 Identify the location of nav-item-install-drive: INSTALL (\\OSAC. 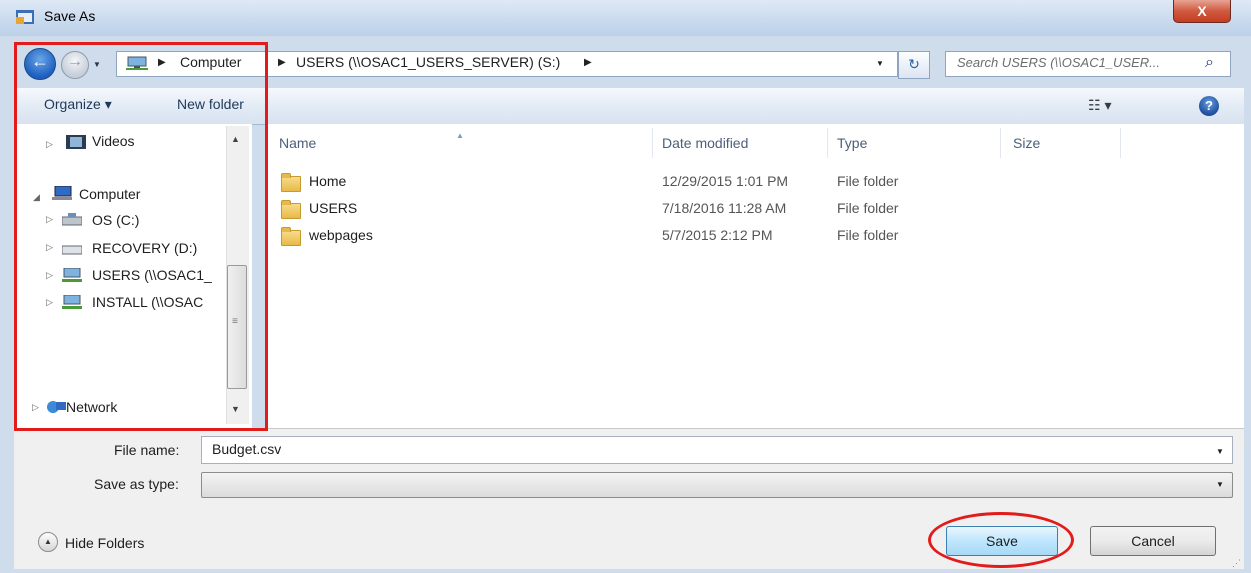
(158, 302).